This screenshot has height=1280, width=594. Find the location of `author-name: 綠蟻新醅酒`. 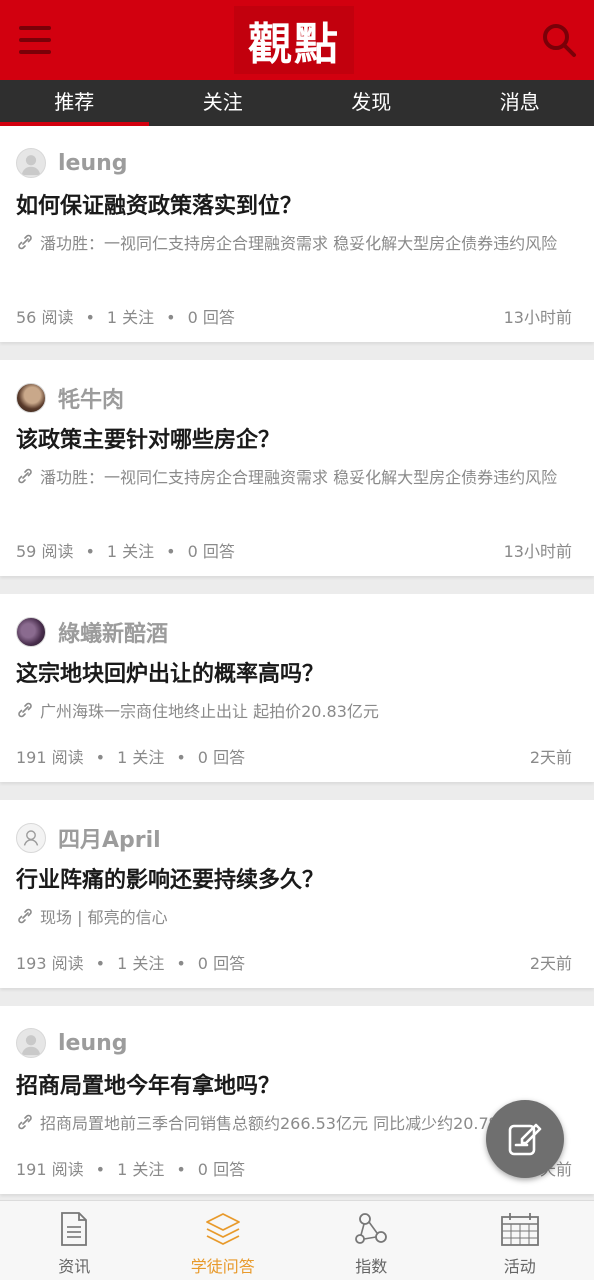

author-name: 綠蟻新醅酒 is located at coordinates (113, 634).